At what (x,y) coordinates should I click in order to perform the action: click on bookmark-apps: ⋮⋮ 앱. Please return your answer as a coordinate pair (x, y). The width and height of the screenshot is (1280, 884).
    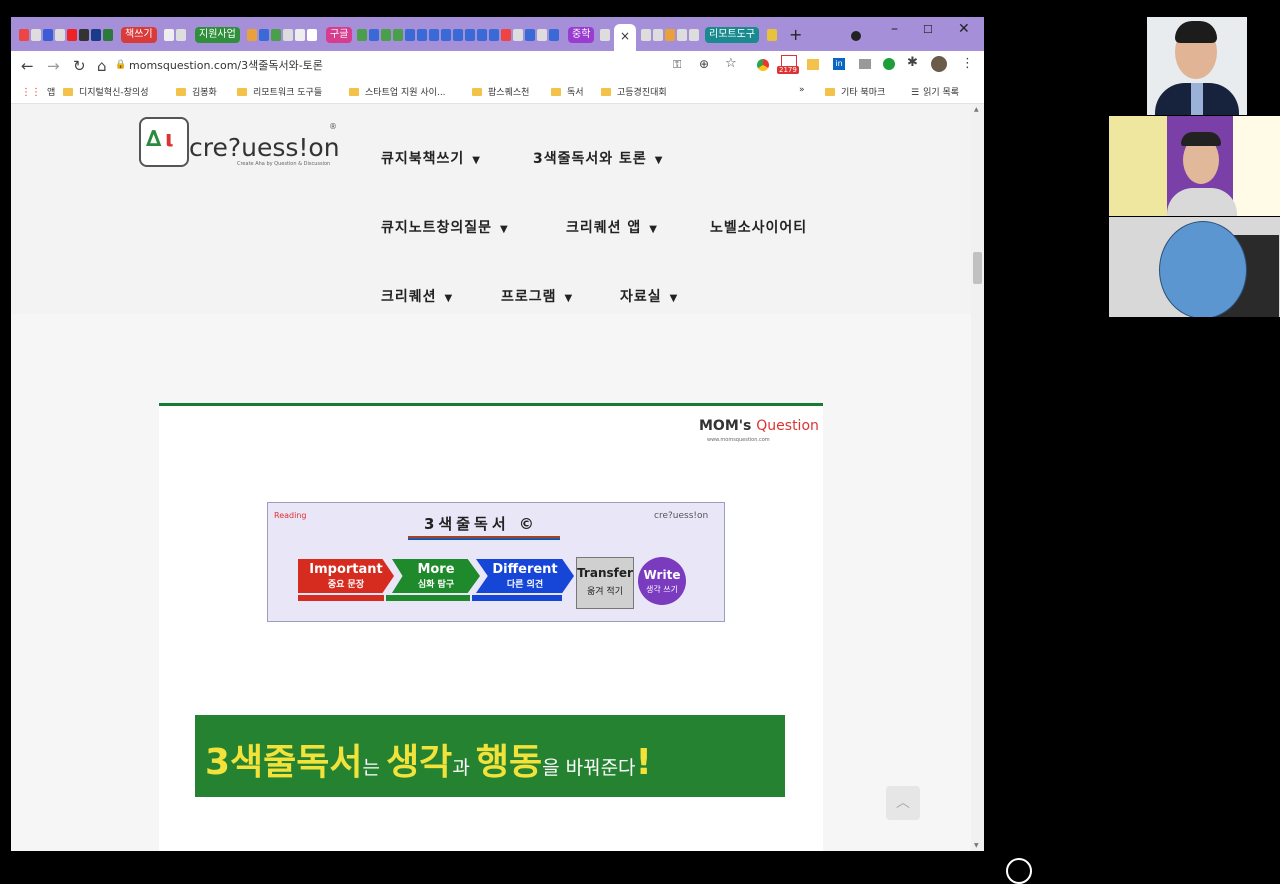
    Looking at the image, I should click on (38, 91).